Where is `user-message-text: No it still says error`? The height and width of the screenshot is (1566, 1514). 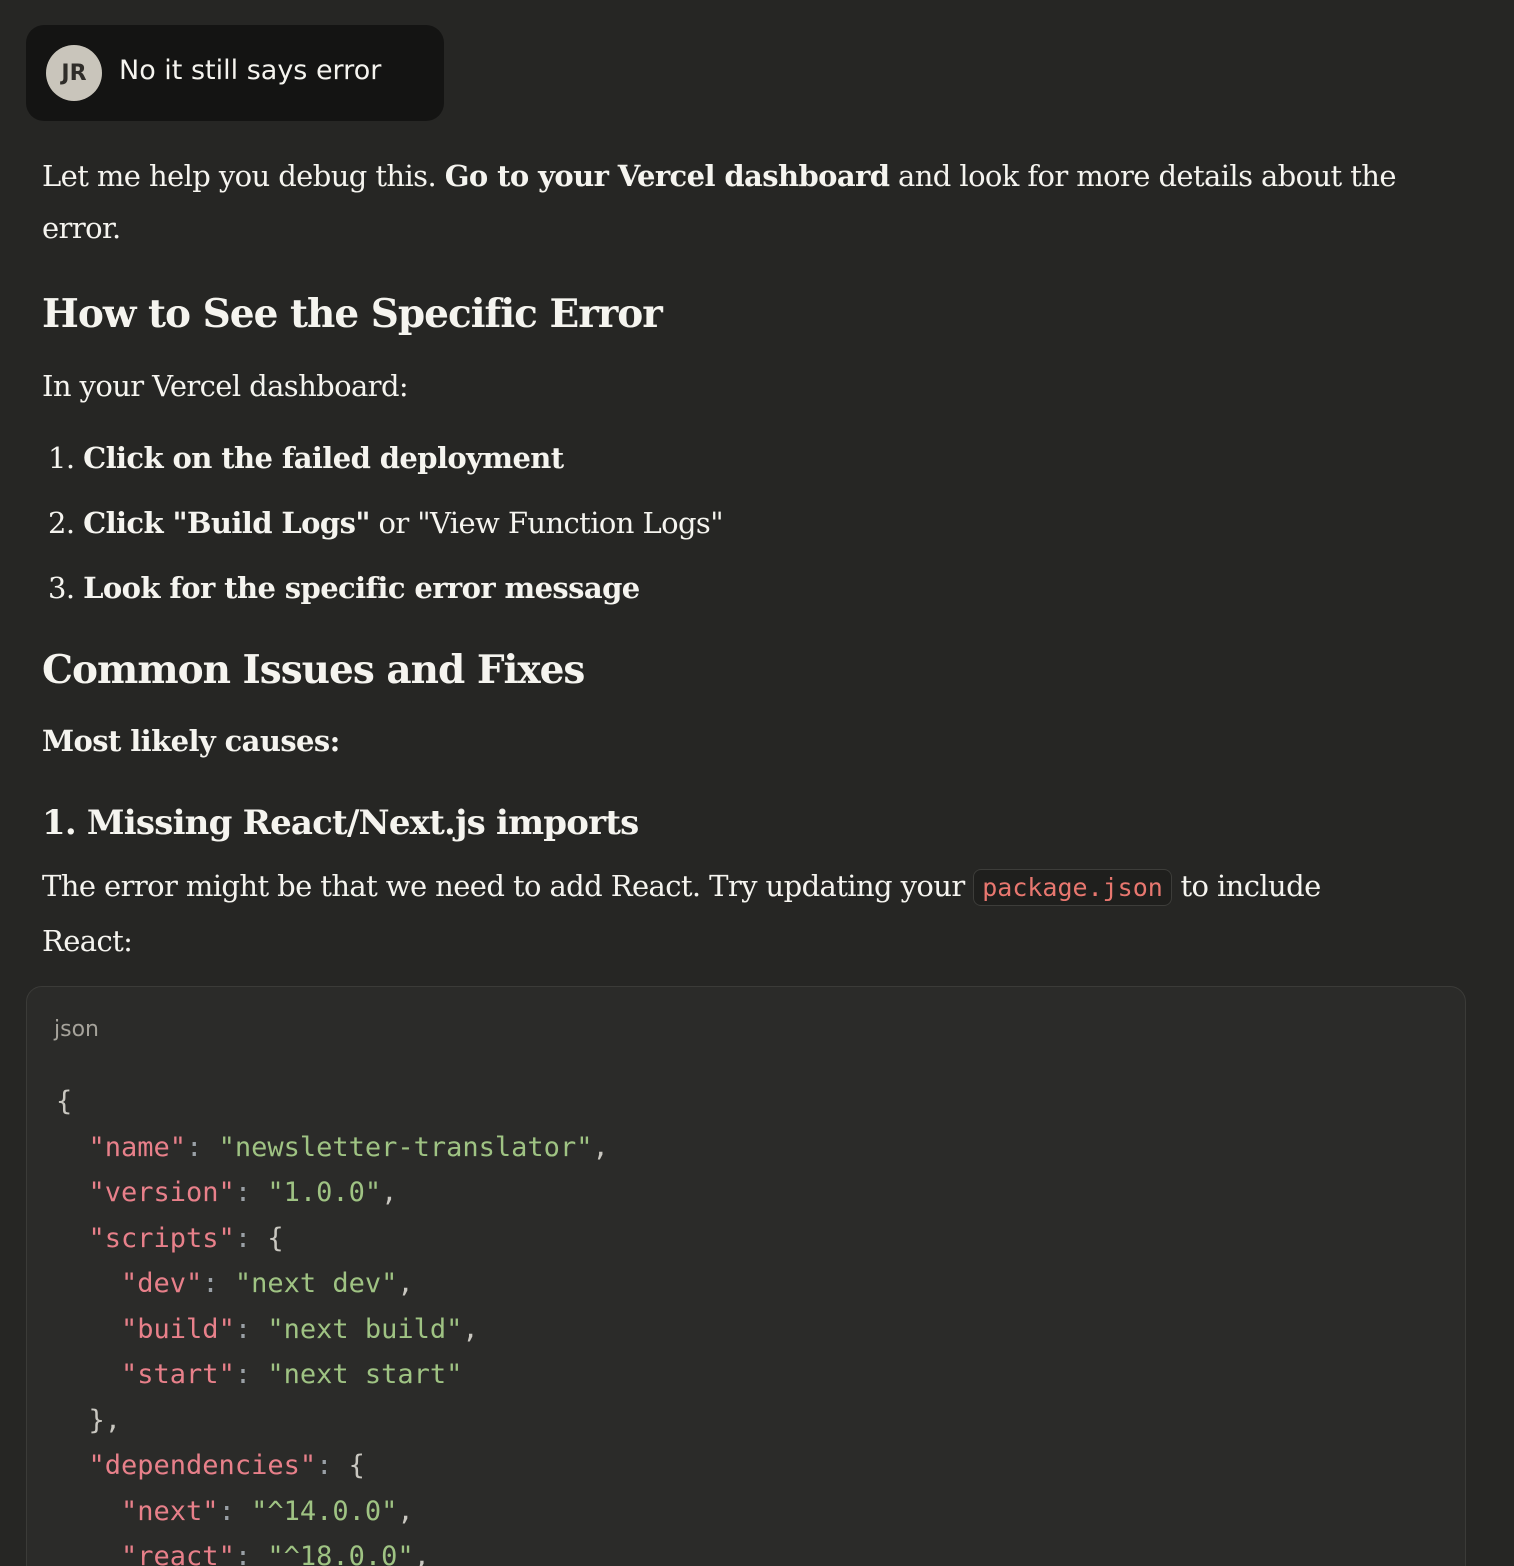 user-message-text: No it still says error is located at coordinates (250, 70).